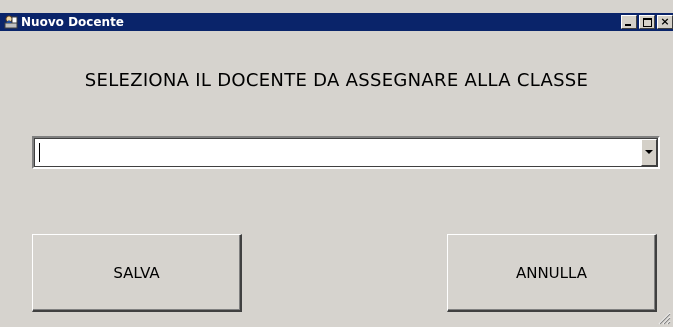 This screenshot has width=673, height=327. I want to click on close-icon: ×, so click(665, 22).